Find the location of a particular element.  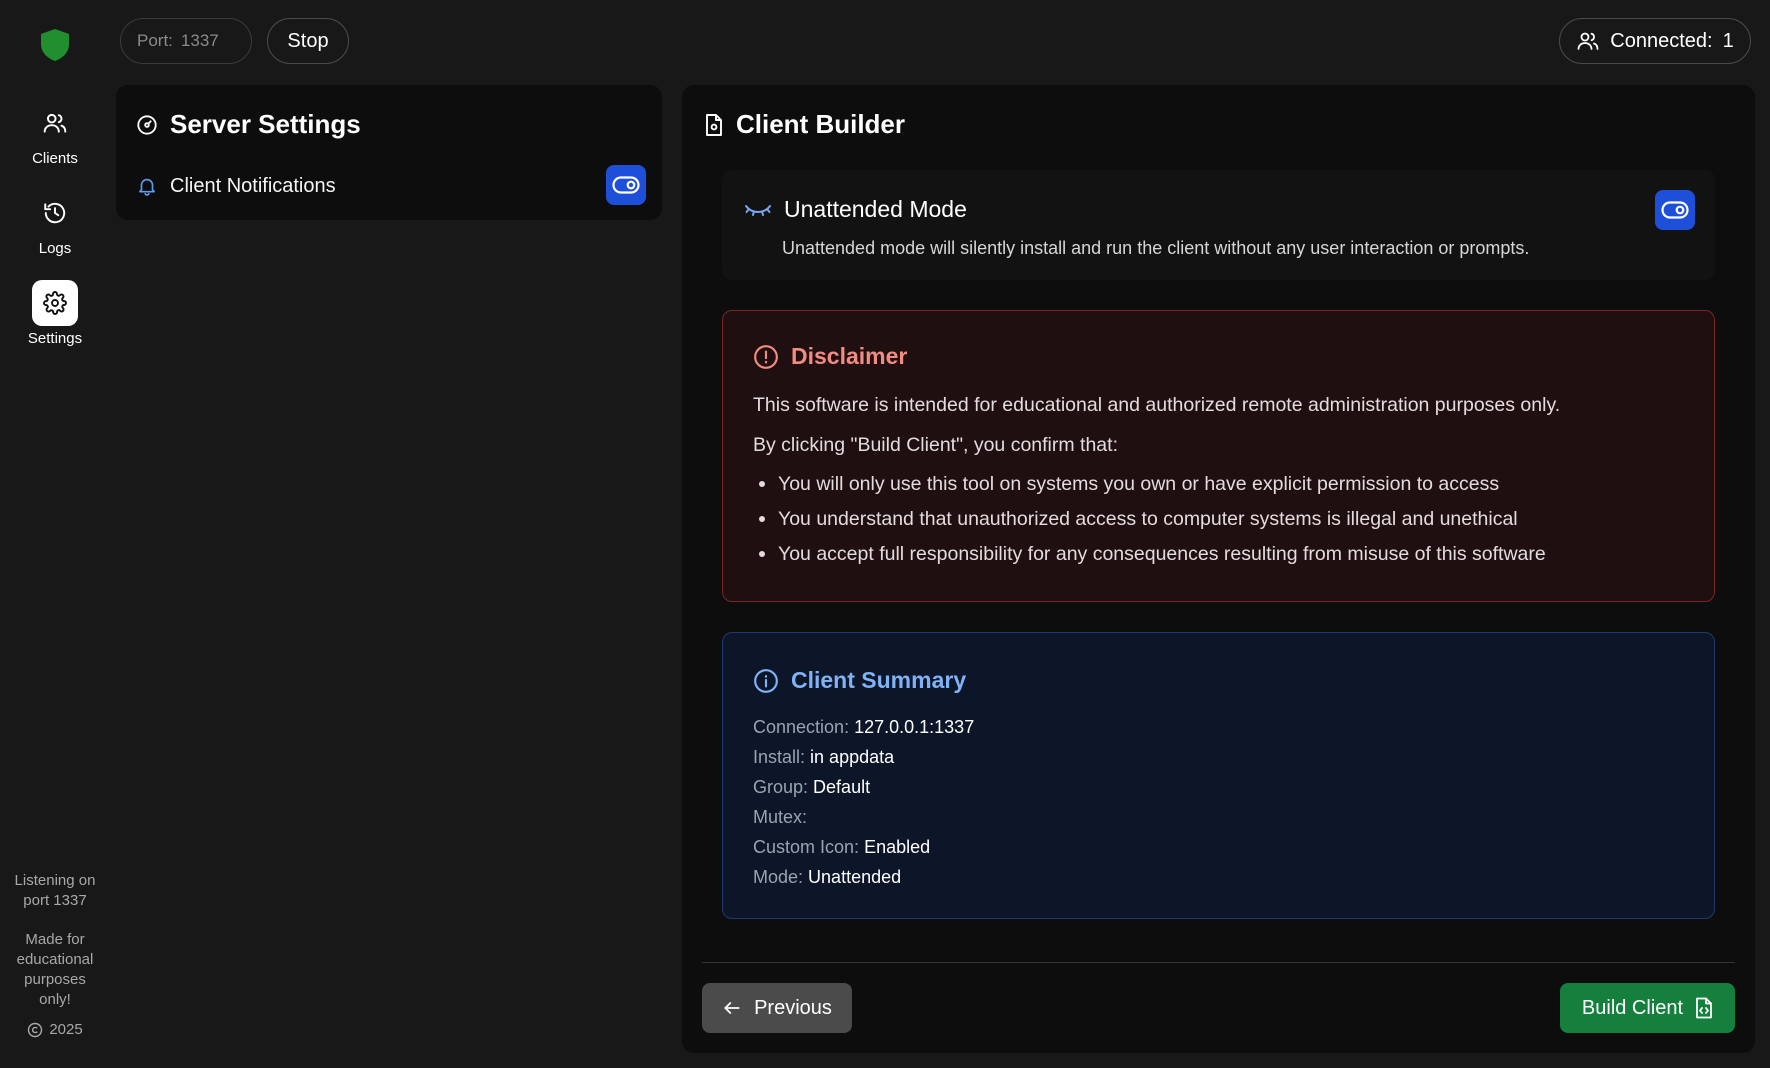

gauge-icon is located at coordinates (147, 125).